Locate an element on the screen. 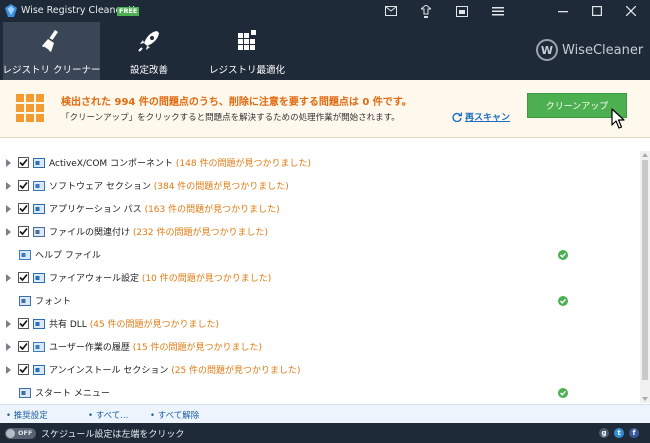 The width and height of the screenshot is (650, 443). app-path-icon is located at coordinates (39, 208).